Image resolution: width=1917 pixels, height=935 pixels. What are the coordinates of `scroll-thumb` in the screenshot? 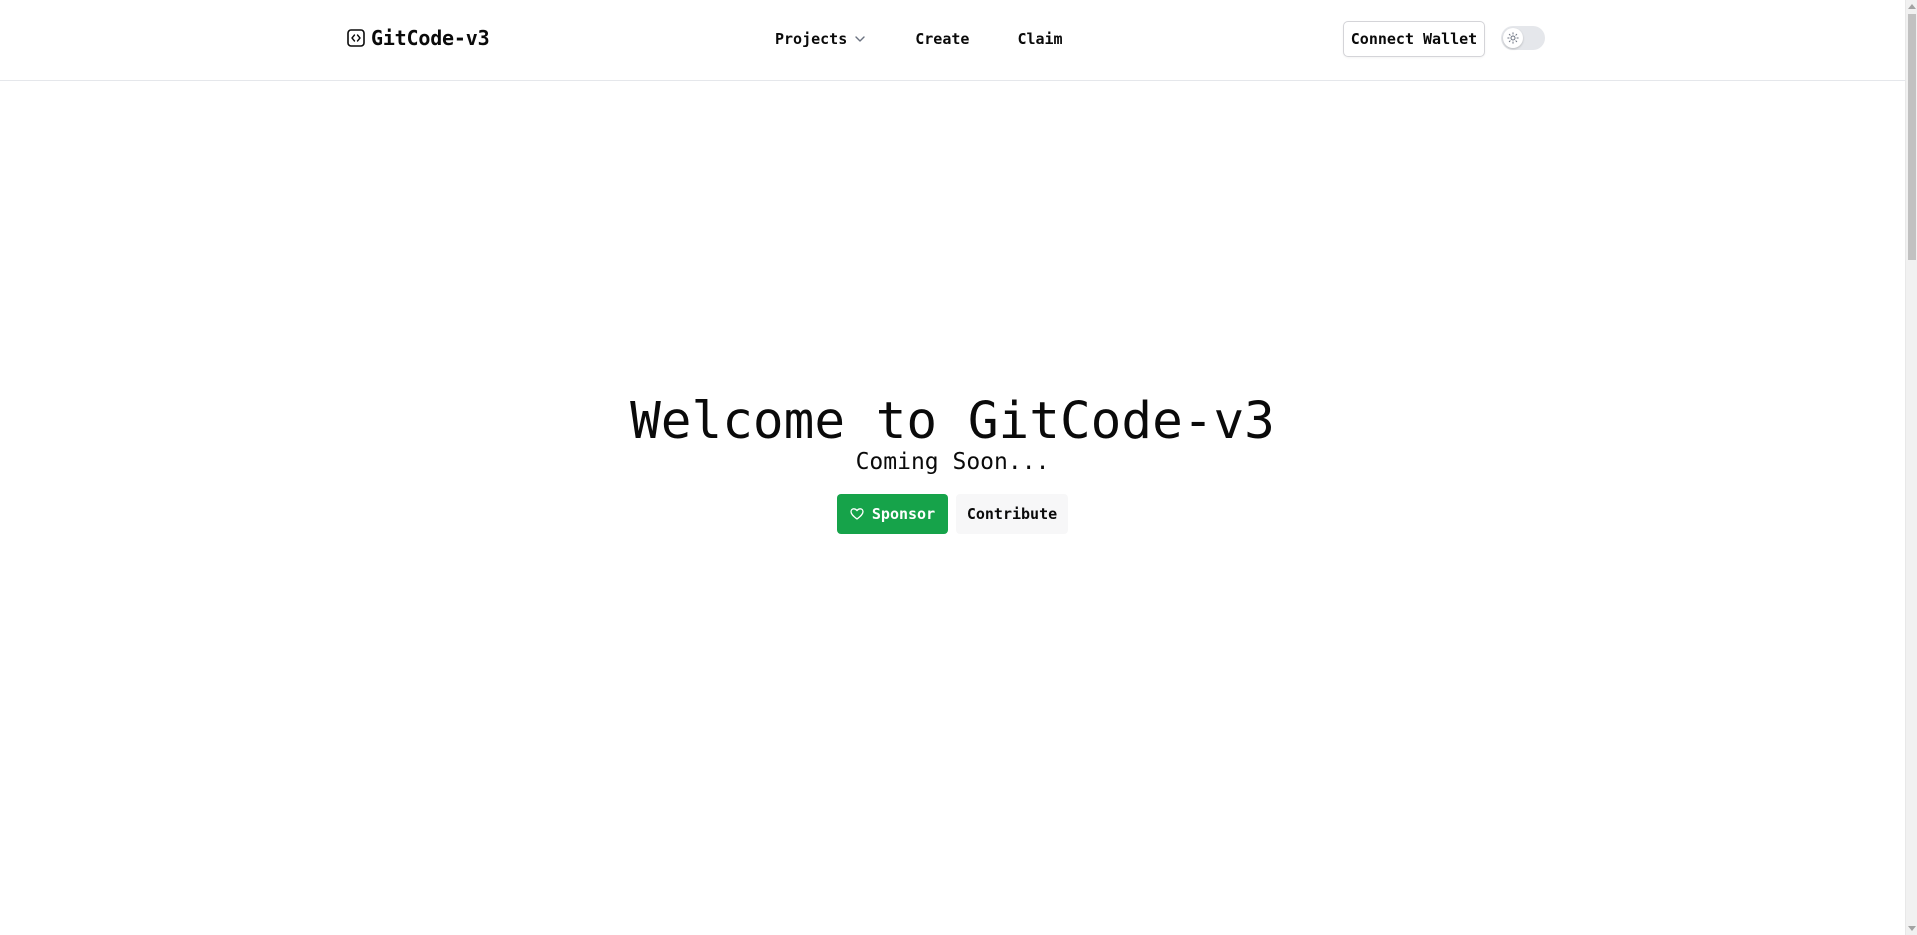 It's located at (1912, 137).